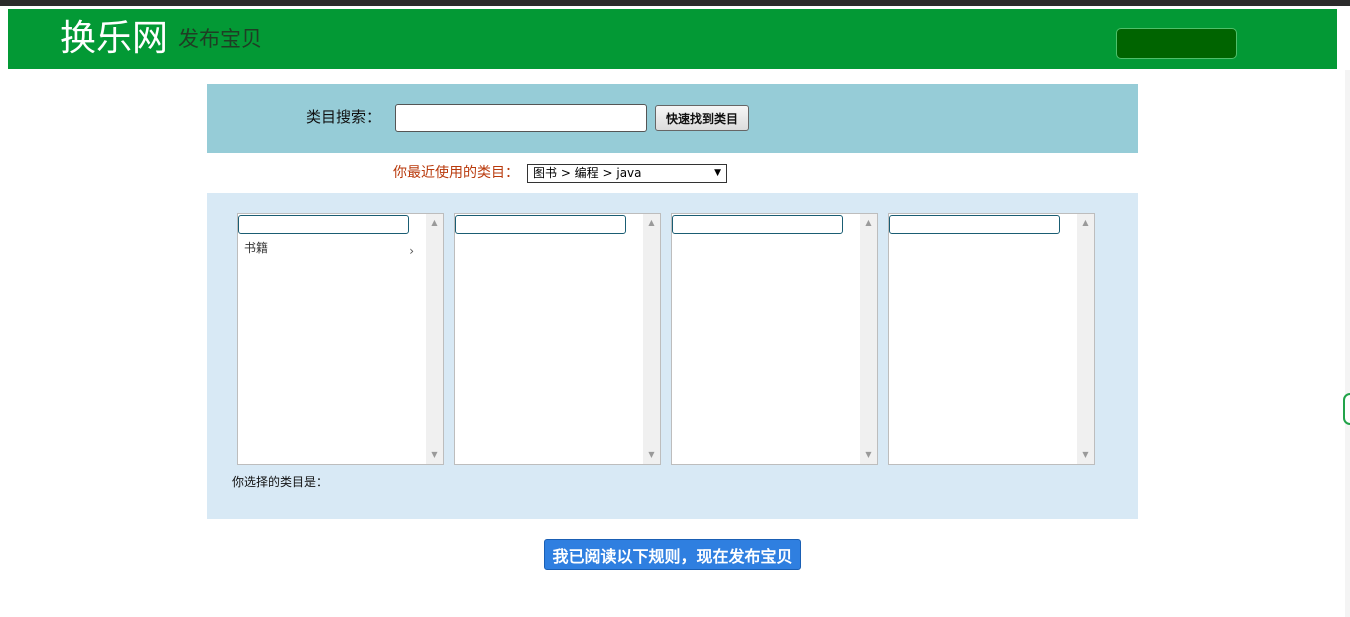 Image resolution: width=1350 pixels, height=617 pixels. What do you see at coordinates (323, 224) in the screenshot?
I see `category-column-1-filter-input` at bounding box center [323, 224].